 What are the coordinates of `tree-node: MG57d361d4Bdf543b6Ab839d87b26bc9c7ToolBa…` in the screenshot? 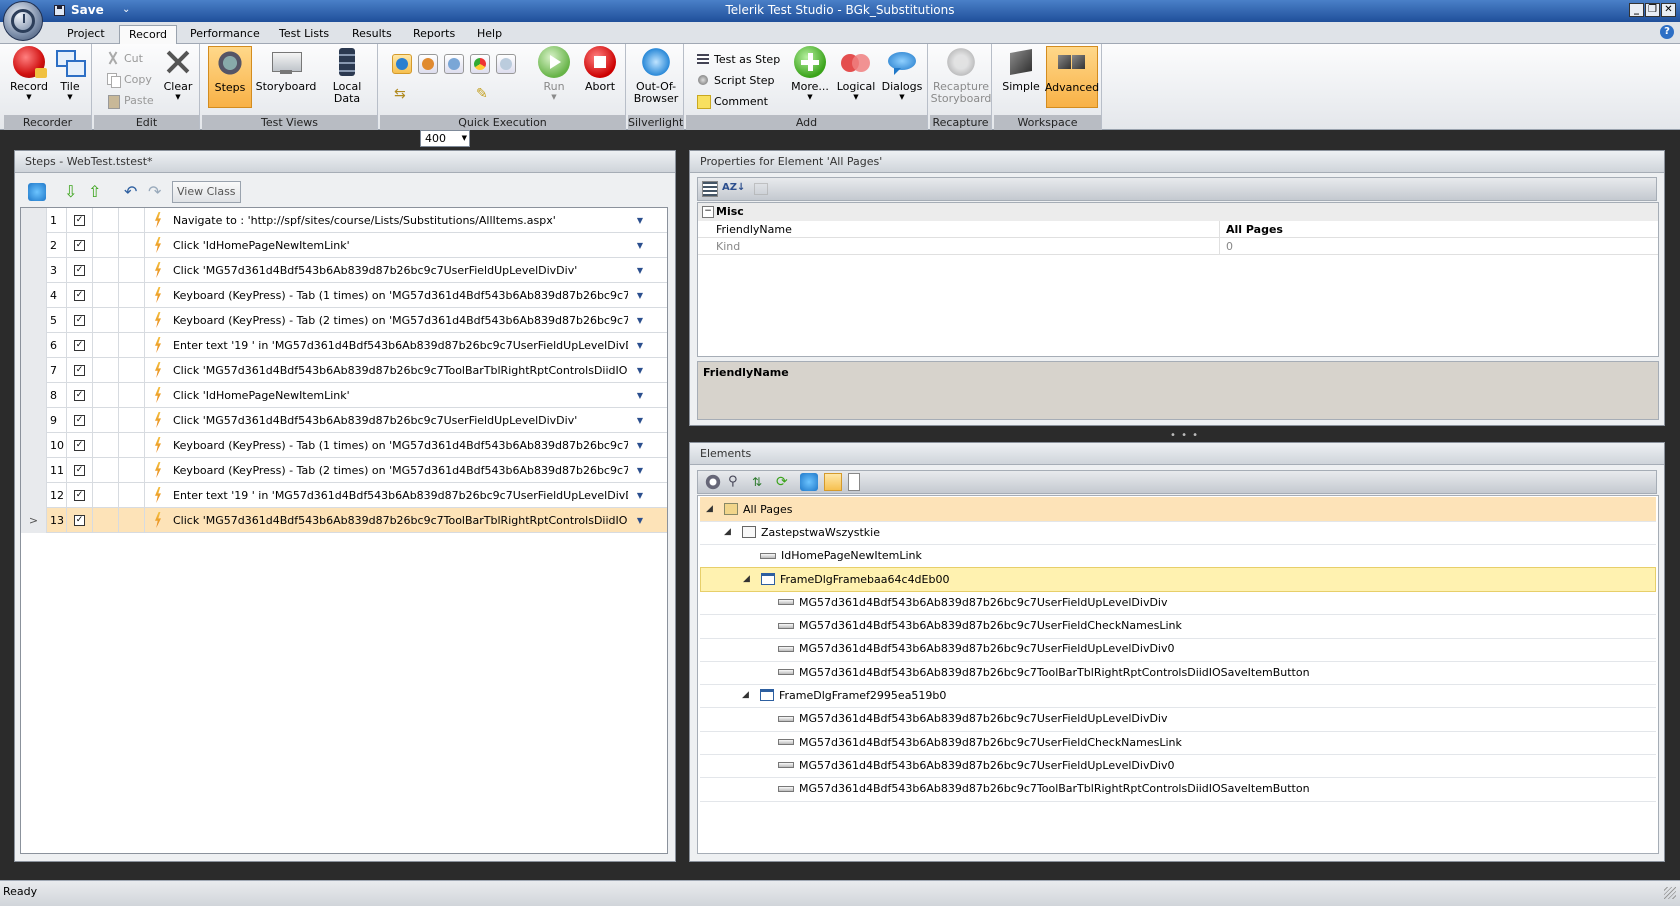 It's located at (1178, 673).